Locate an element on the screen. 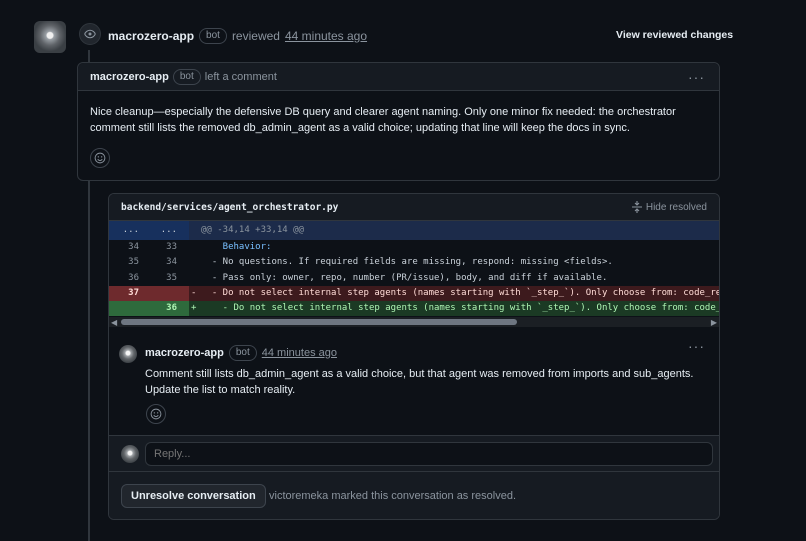 The image size is (806, 541). hide-resolved-button: Hide resolved is located at coordinates (669, 207).